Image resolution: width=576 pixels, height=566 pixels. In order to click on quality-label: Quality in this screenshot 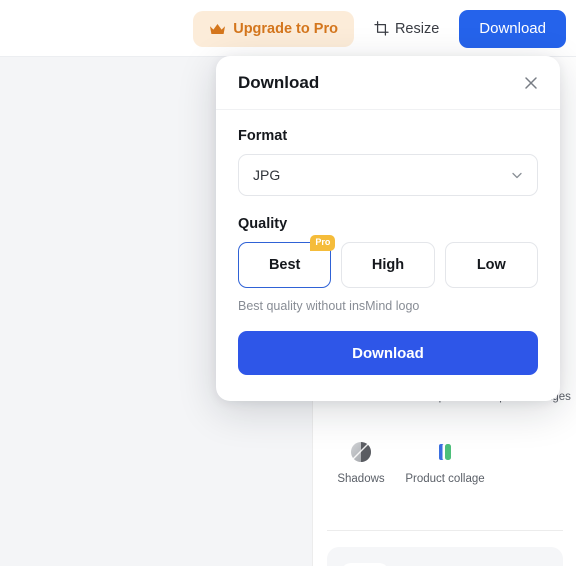, I will do `click(263, 224)`.